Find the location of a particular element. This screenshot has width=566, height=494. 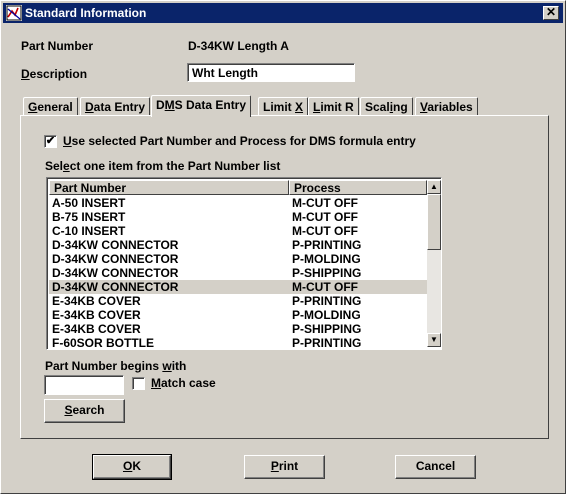

table-row: D-34KW CONNECTOR P-MOLDING is located at coordinates (238, 259).